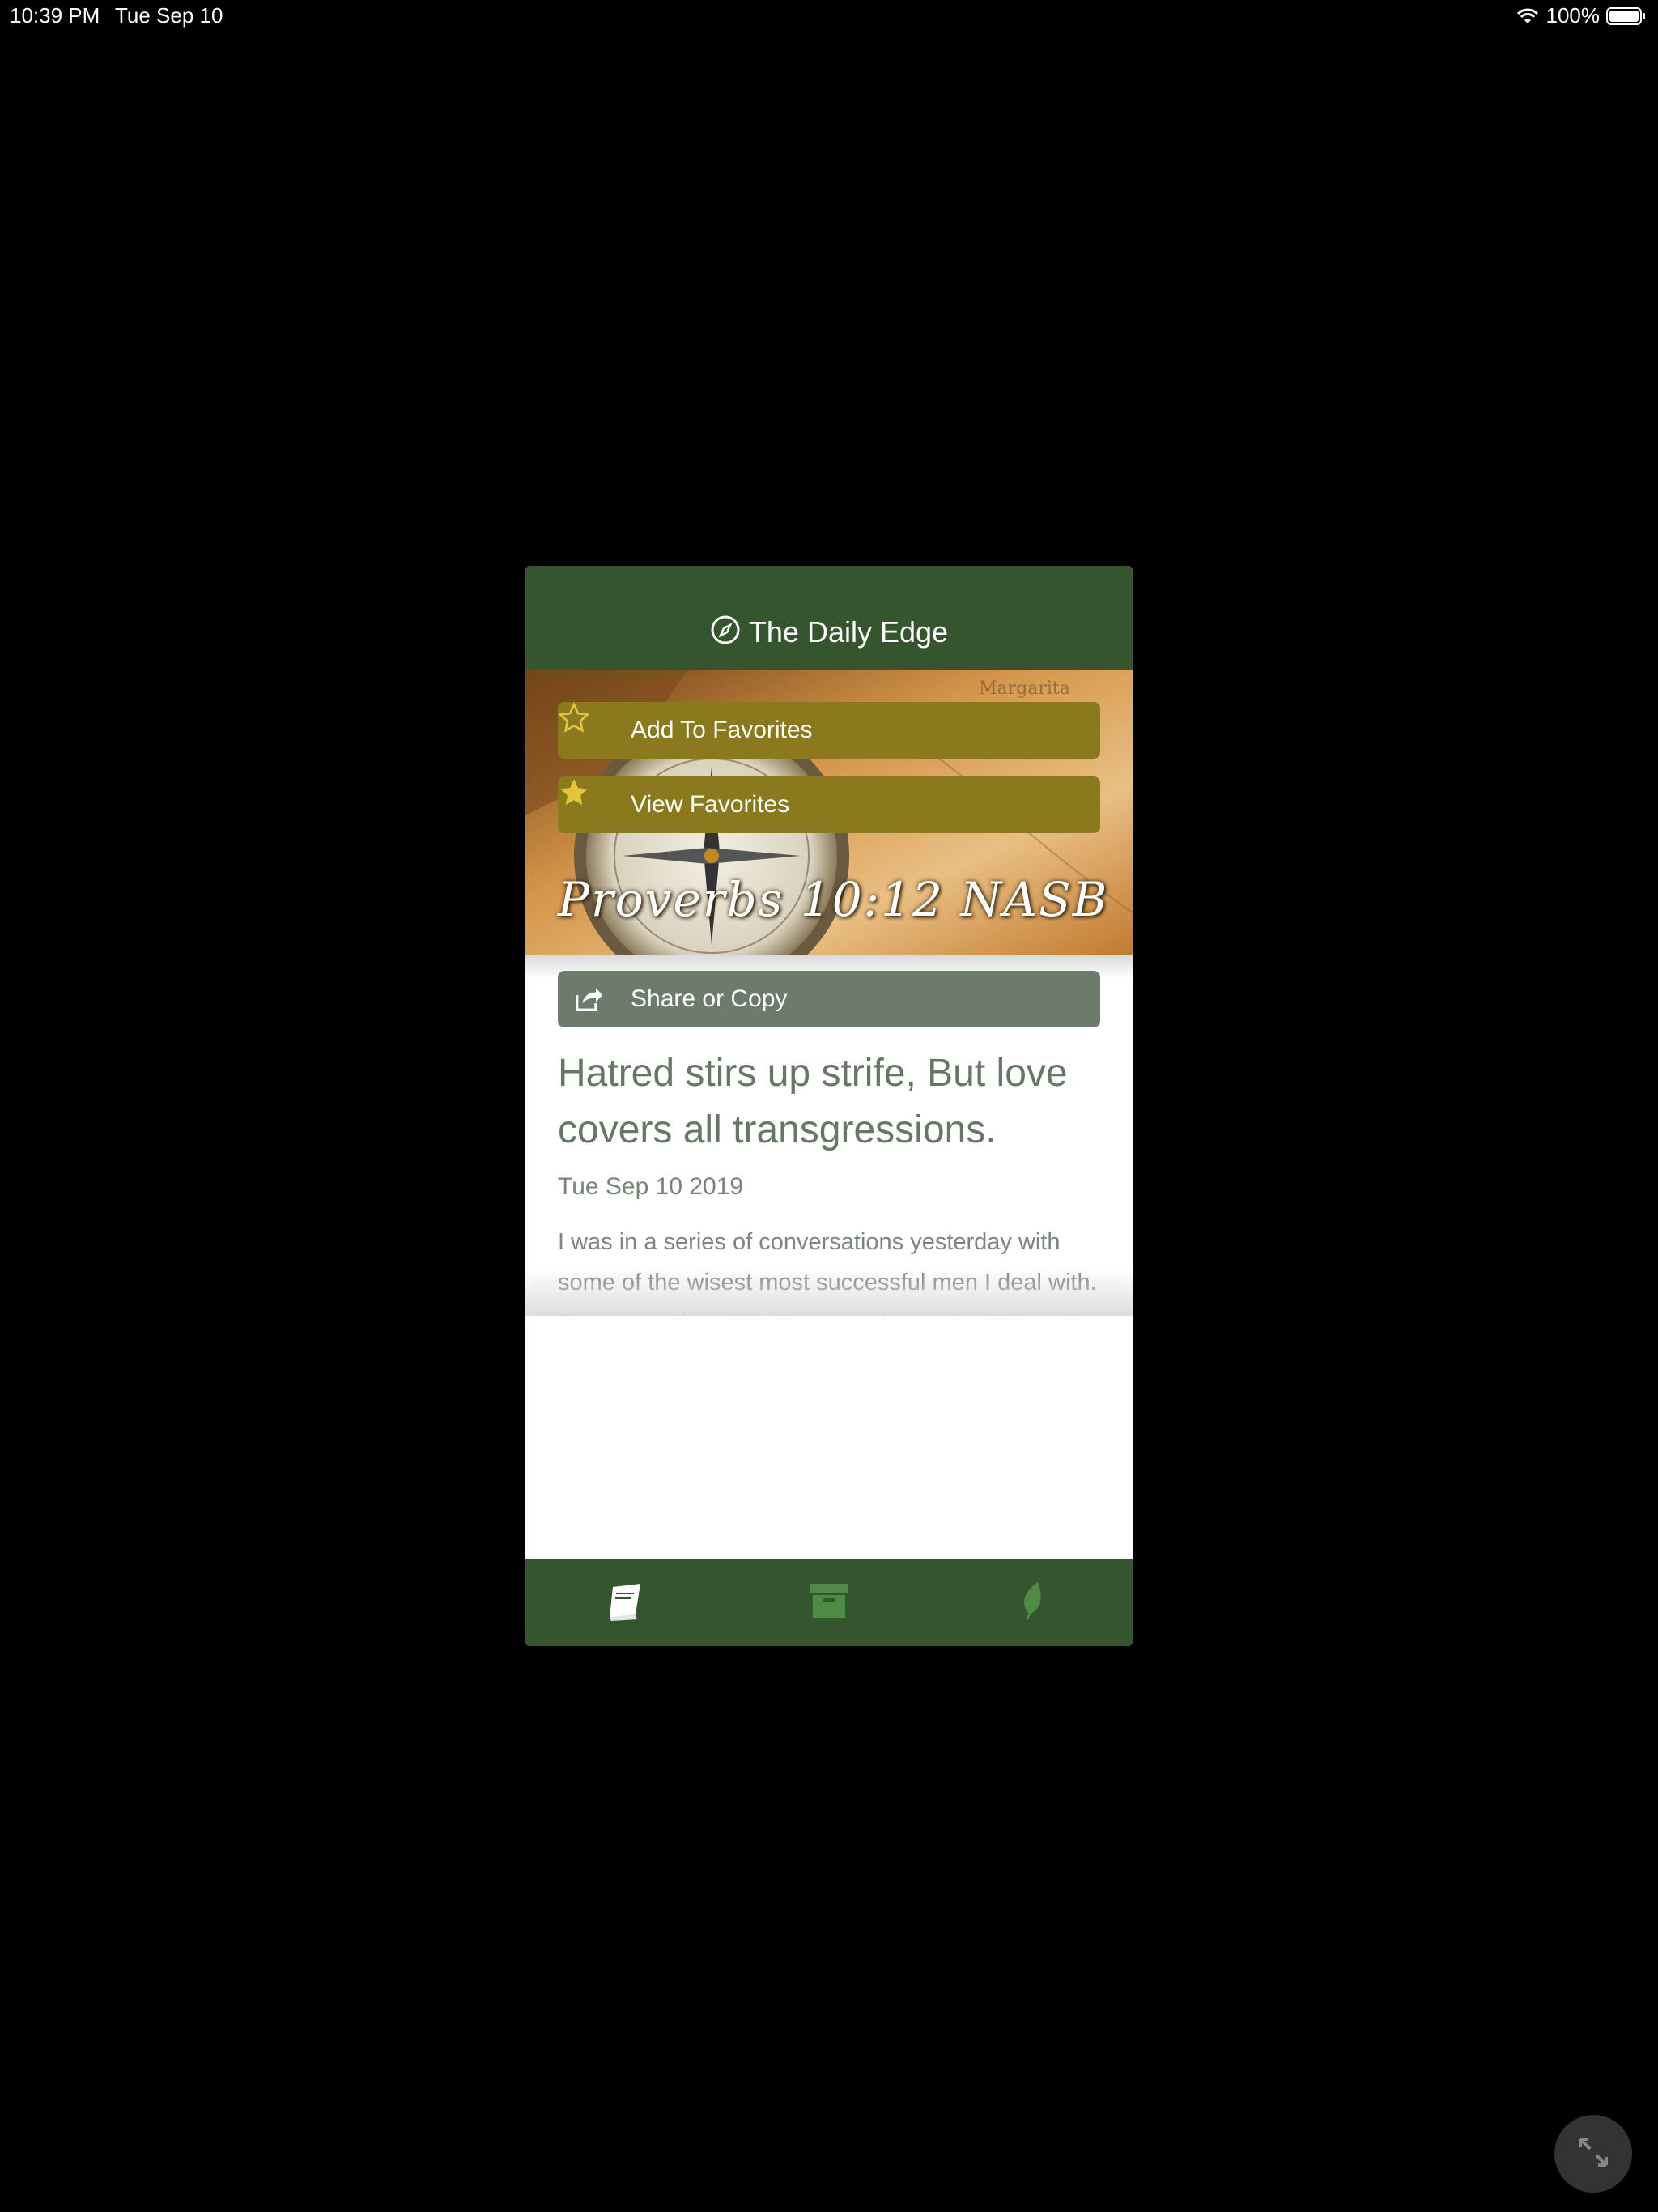  Describe the element at coordinates (1626, 16) in the screenshot. I see `battery-icon` at that location.